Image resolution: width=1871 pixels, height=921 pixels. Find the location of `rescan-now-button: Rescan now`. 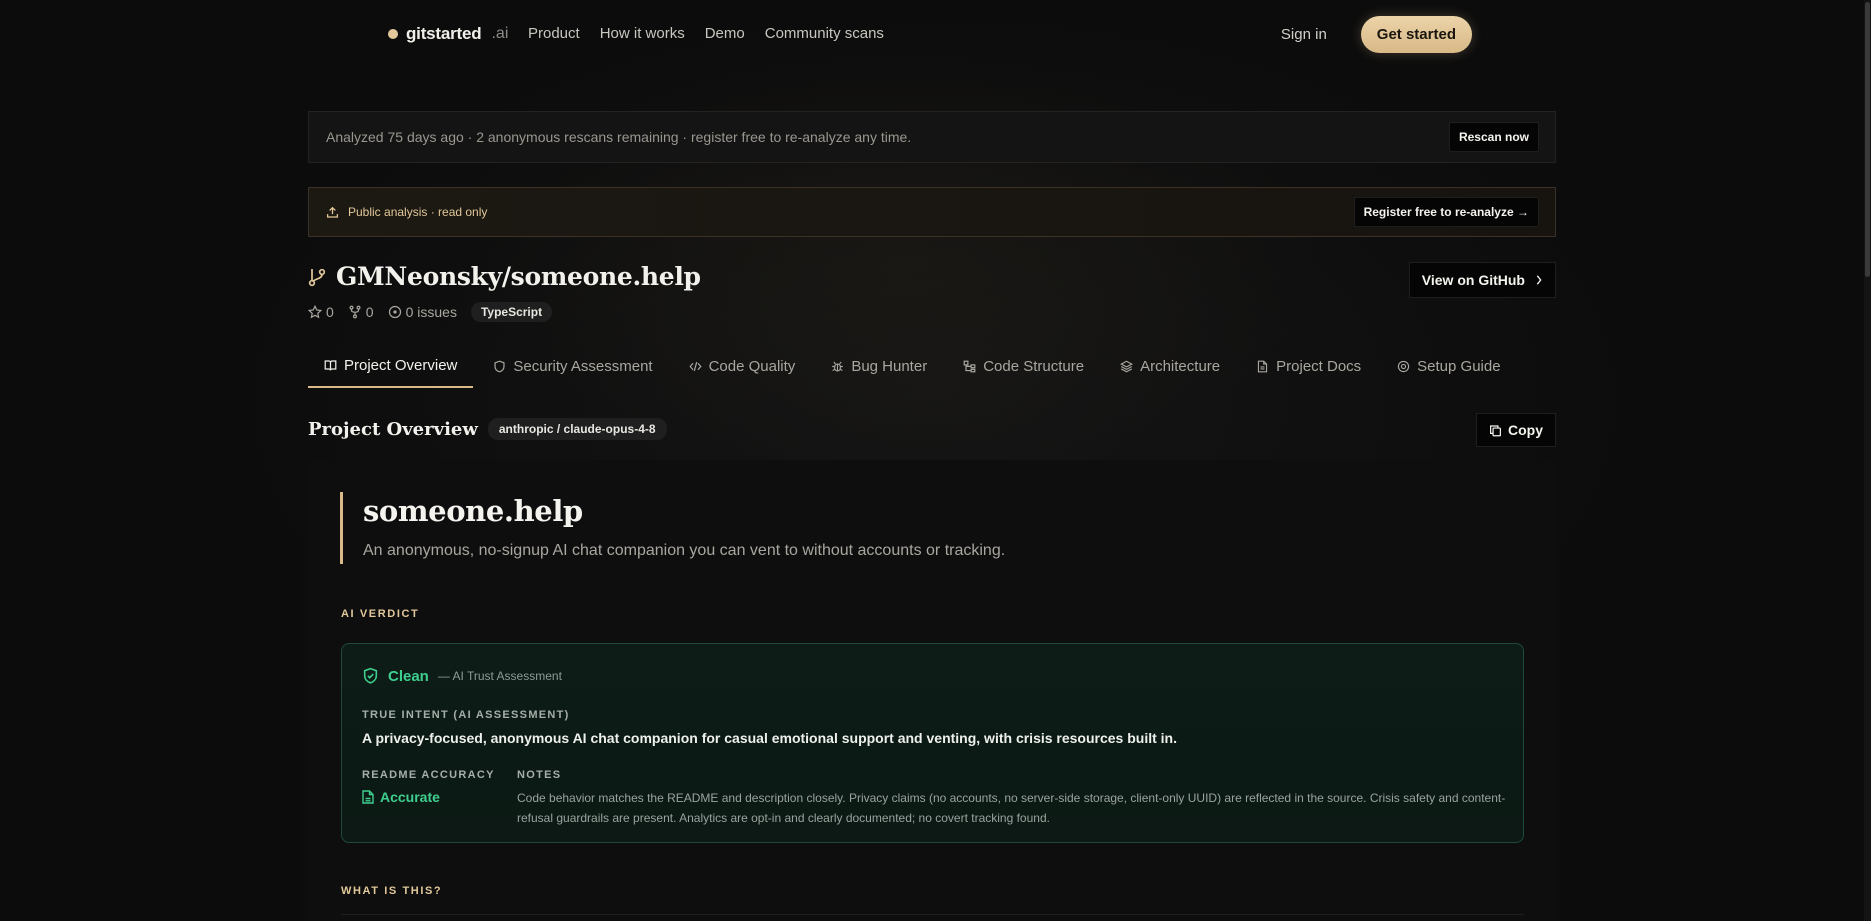

rescan-now-button: Rescan now is located at coordinates (1493, 137).